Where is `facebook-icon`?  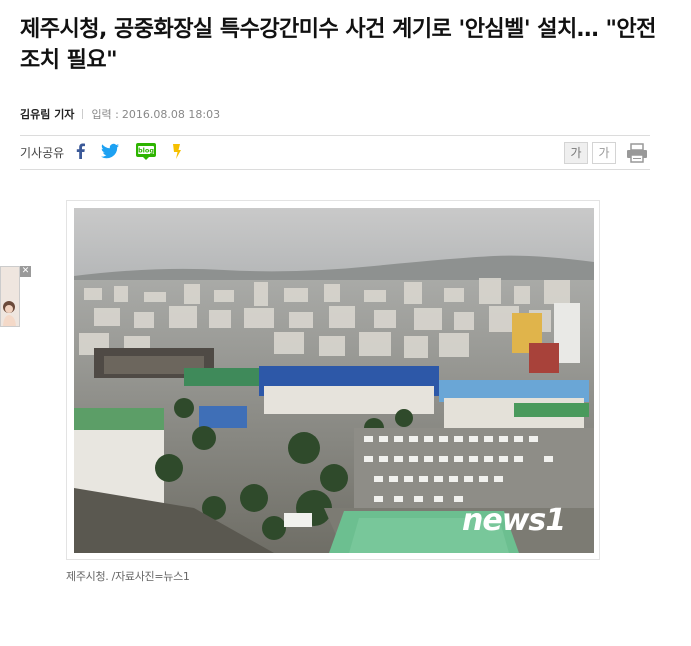 facebook-icon is located at coordinates (81, 151).